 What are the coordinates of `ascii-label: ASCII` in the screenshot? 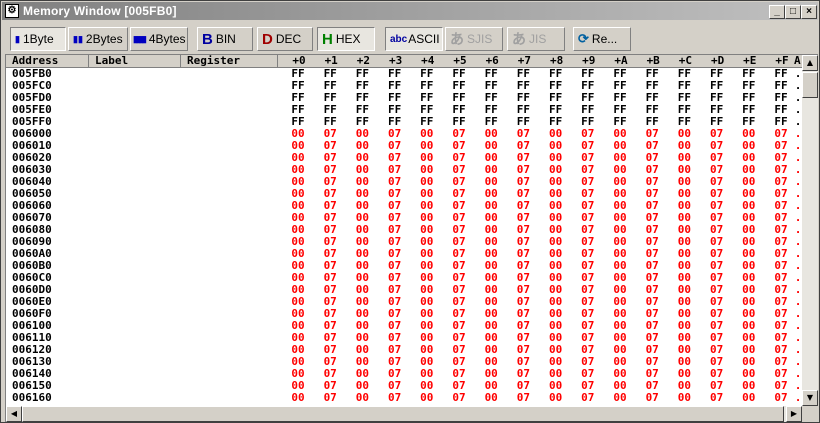 It's located at (424, 39).